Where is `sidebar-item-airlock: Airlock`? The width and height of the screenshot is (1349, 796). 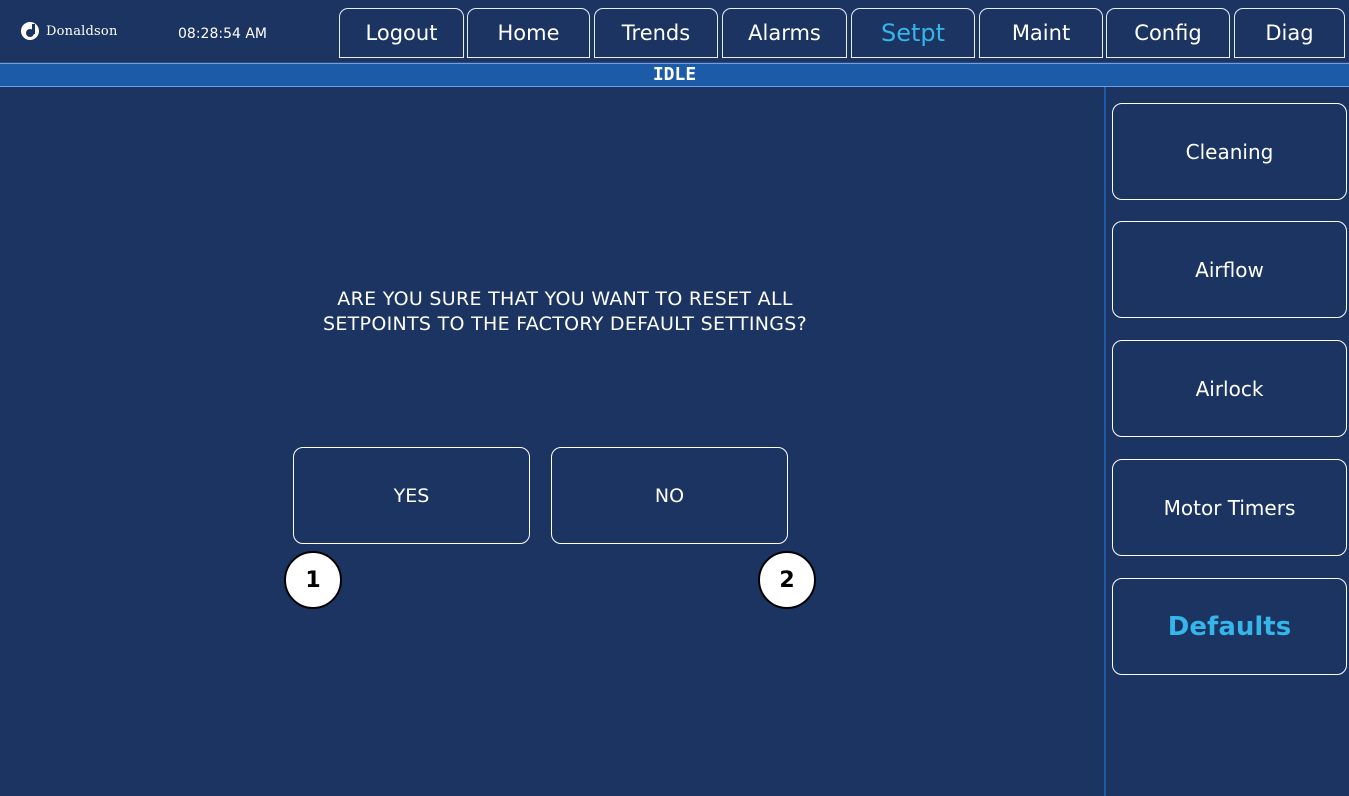
sidebar-item-airlock: Airlock is located at coordinates (1229, 388).